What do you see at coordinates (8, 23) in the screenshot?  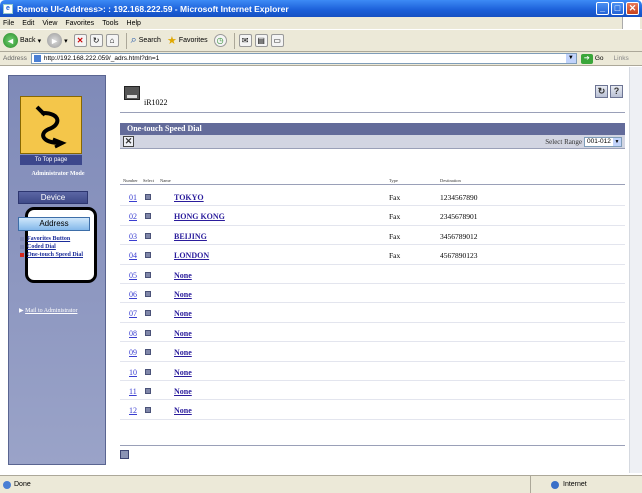 I see `menu-file: File` at bounding box center [8, 23].